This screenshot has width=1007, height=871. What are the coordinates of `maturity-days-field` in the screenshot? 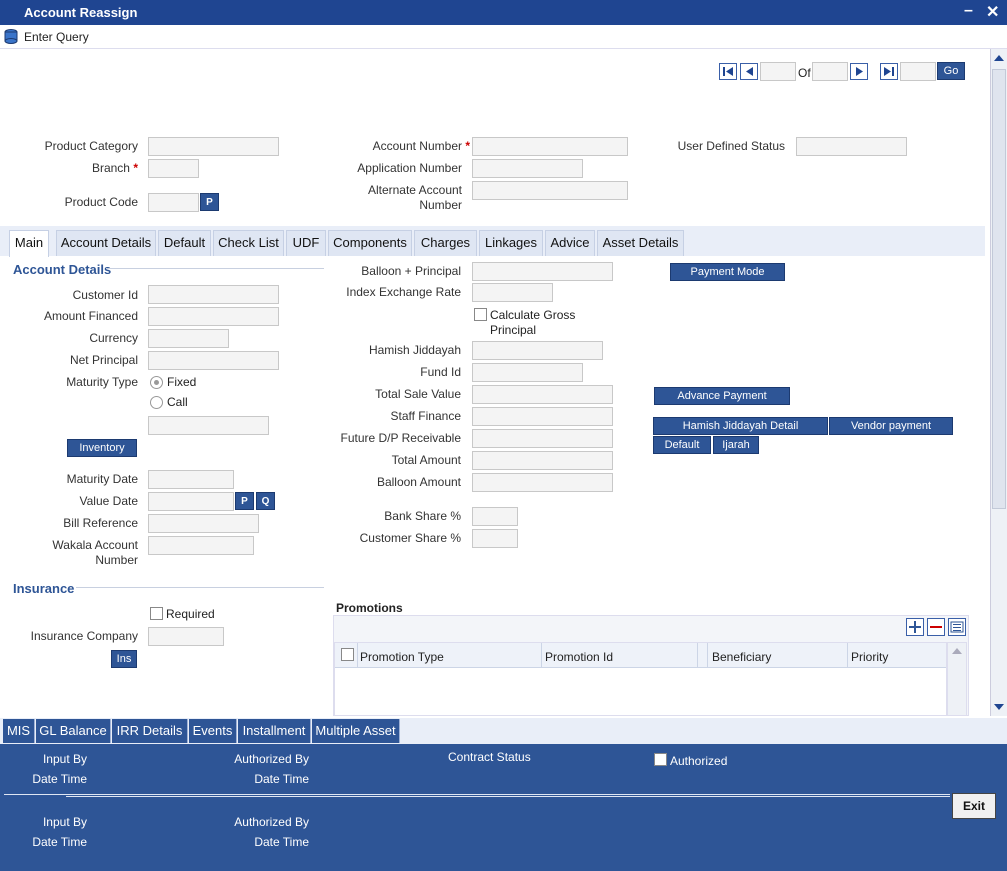 It's located at (208, 425).